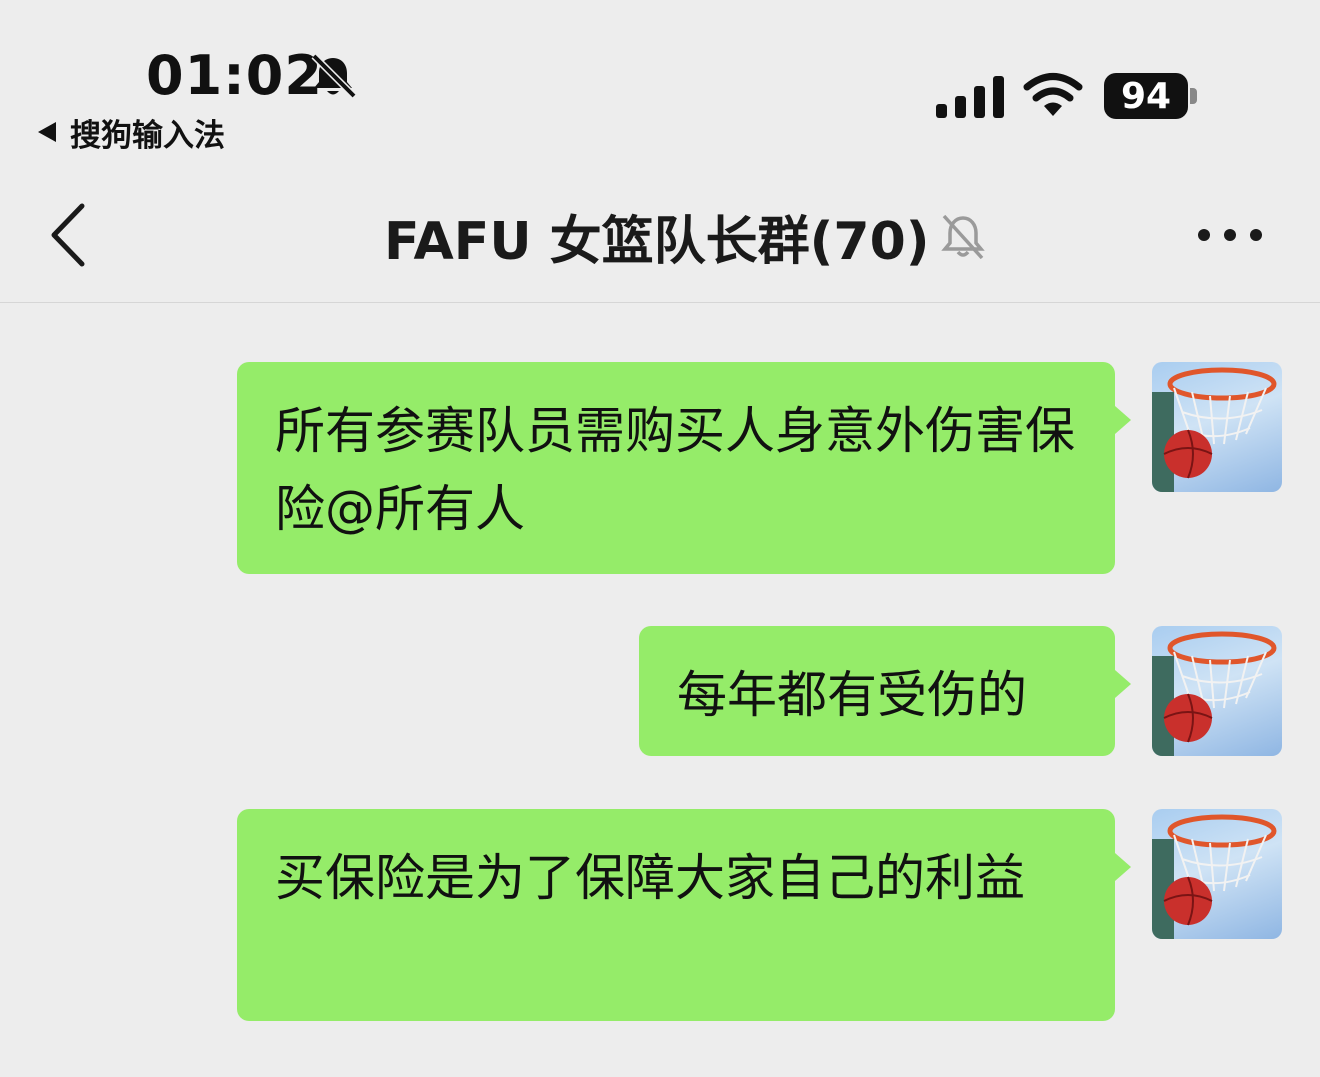 The height and width of the screenshot is (1077, 1320). What do you see at coordinates (657, 241) in the screenshot?
I see `chat-title: FAFU 女篮队长群(70)` at bounding box center [657, 241].